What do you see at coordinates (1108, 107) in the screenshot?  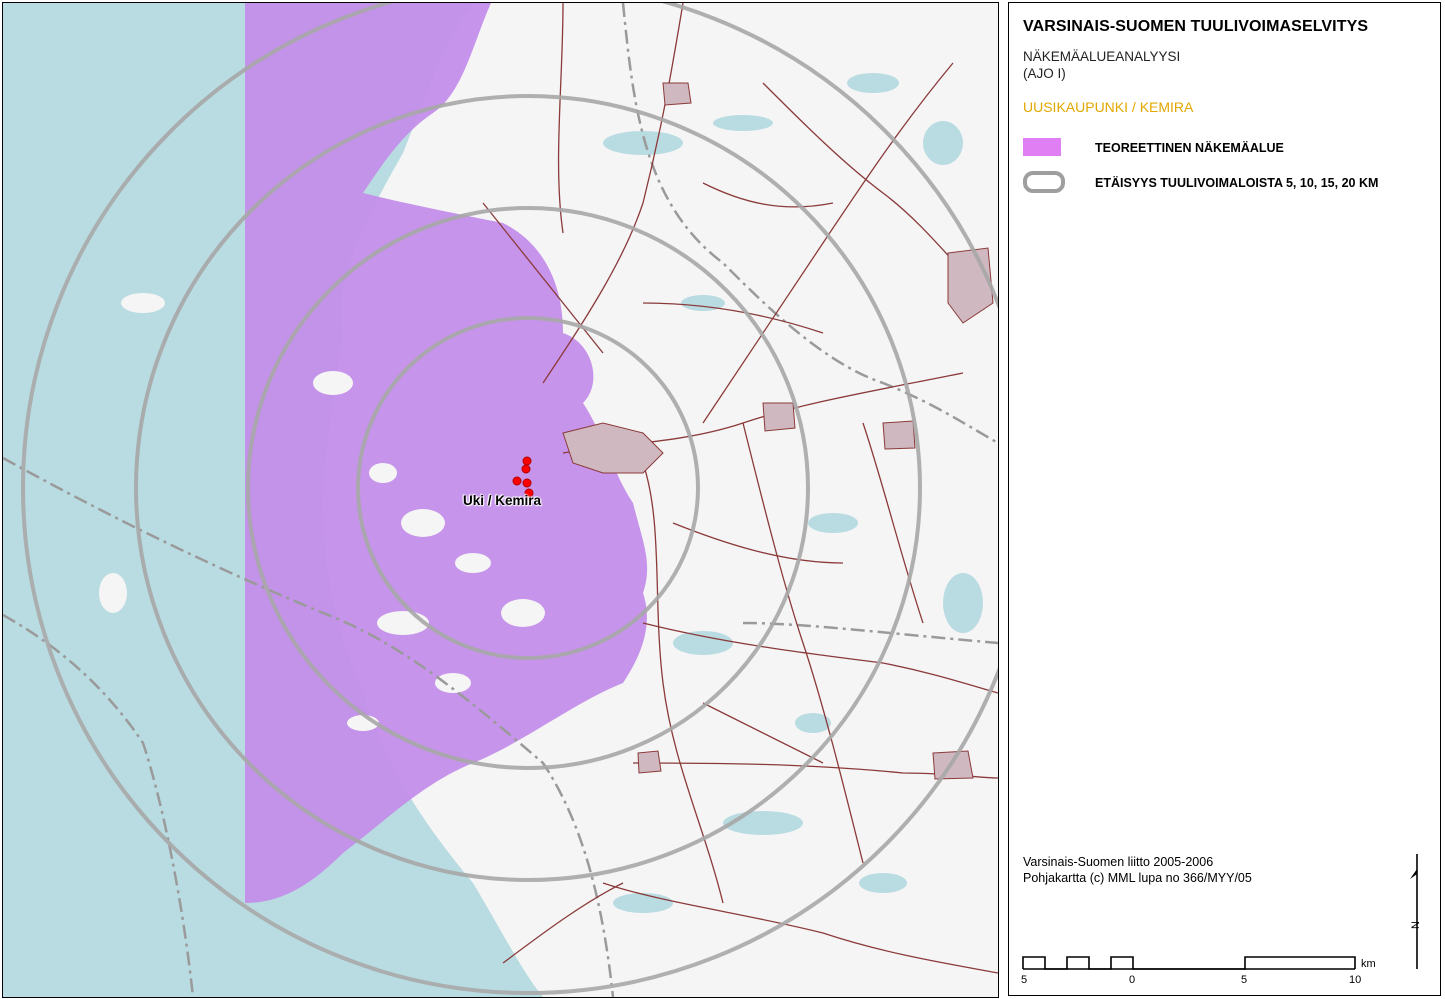 I see `area-title: UUSIKAUPUNKI / KEMIRA` at bounding box center [1108, 107].